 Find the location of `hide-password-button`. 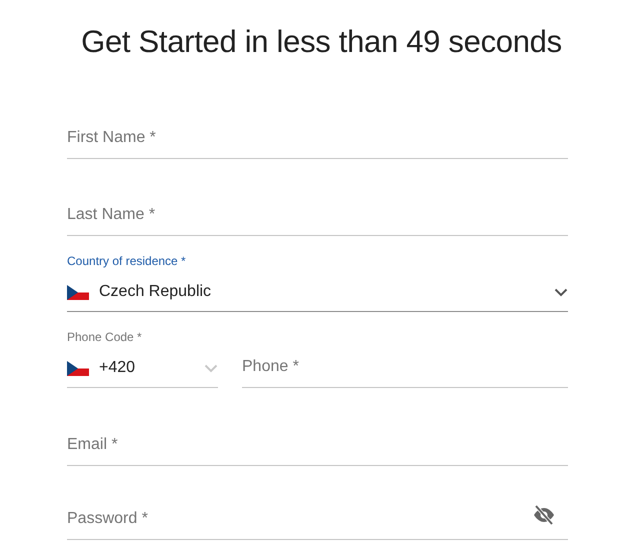

hide-password-button is located at coordinates (544, 515).